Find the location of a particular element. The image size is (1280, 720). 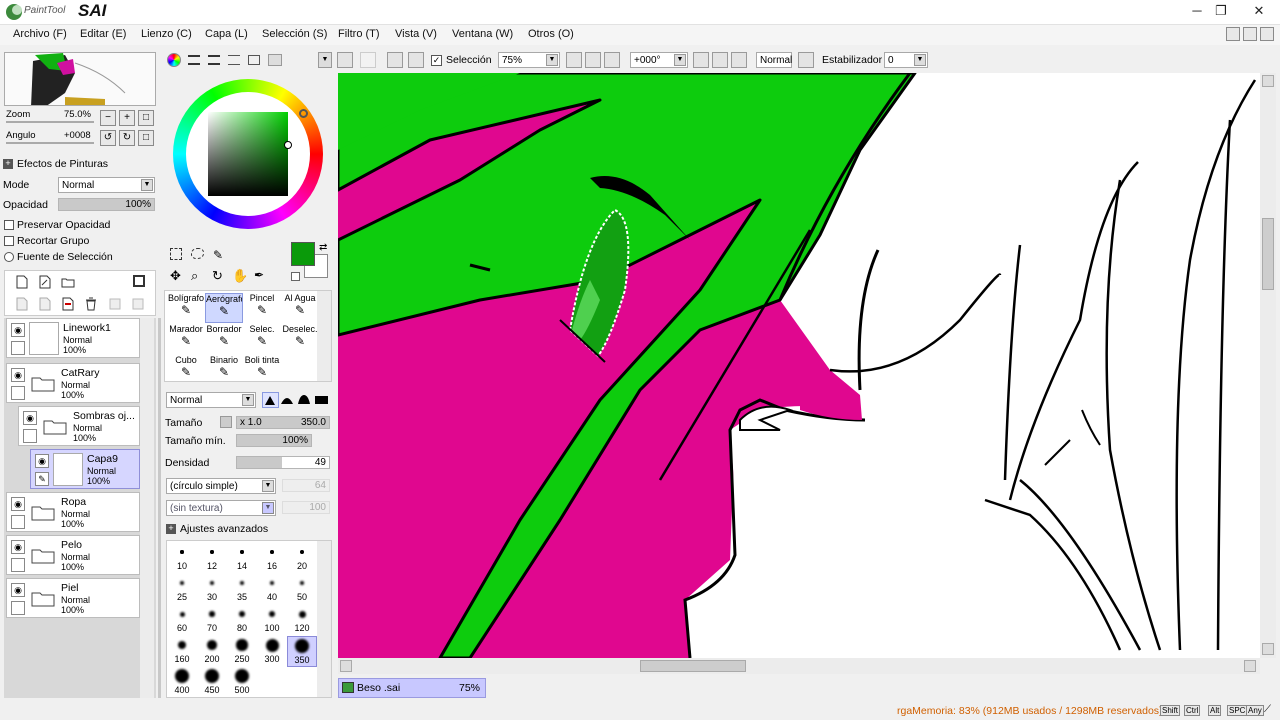

canvas-angle-select: +000° ▼ is located at coordinates (659, 60).